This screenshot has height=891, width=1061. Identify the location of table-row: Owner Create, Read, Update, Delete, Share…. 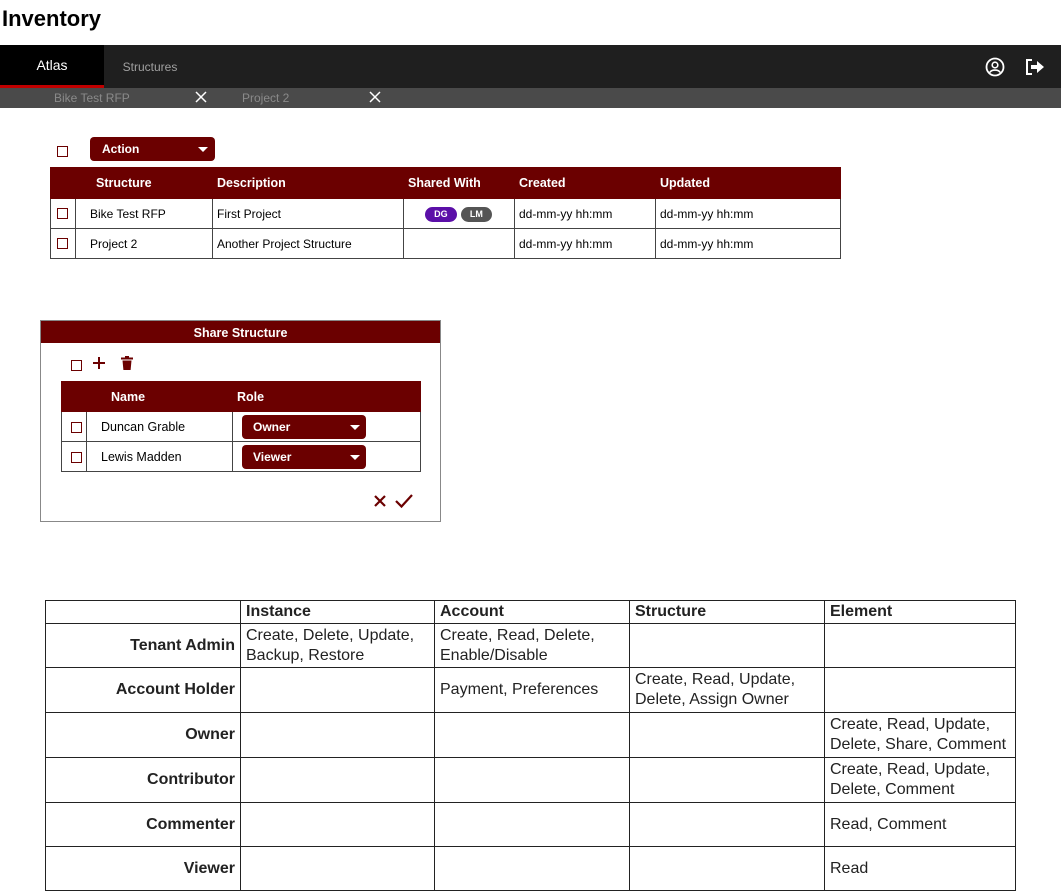
(530, 735).